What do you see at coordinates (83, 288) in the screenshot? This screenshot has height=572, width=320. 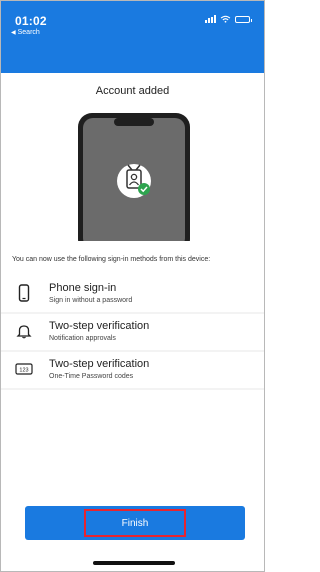 I see `method-title: Phone sign-in` at bounding box center [83, 288].